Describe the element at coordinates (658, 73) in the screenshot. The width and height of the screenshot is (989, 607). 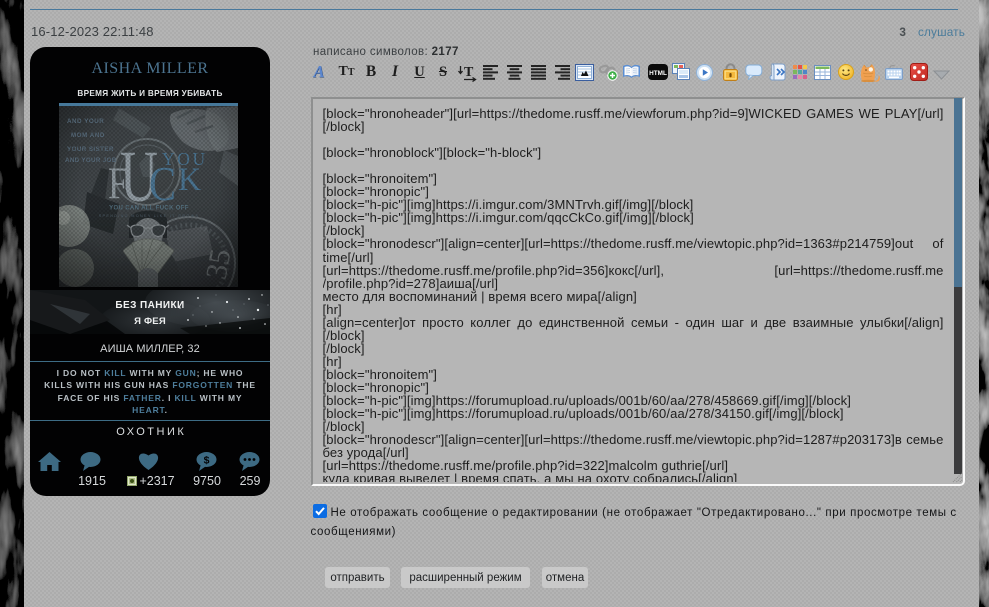
I see `svg-text: HTML` at that location.